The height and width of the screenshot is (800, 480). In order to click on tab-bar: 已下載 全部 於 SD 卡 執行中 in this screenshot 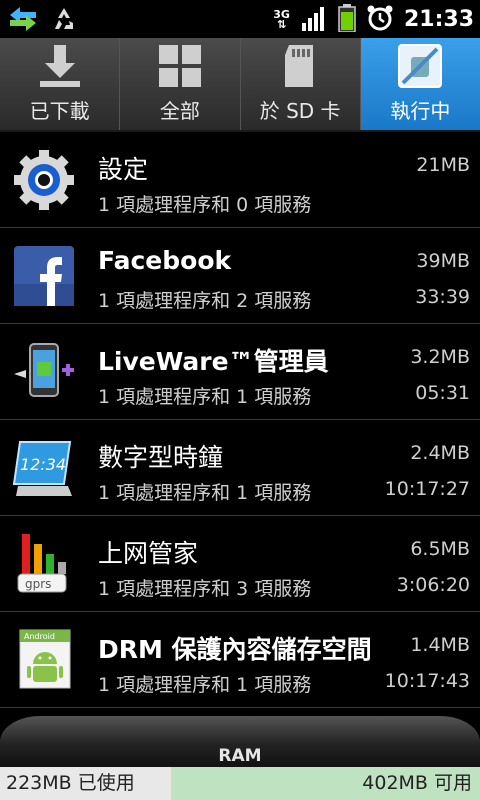, I will do `click(240, 85)`.